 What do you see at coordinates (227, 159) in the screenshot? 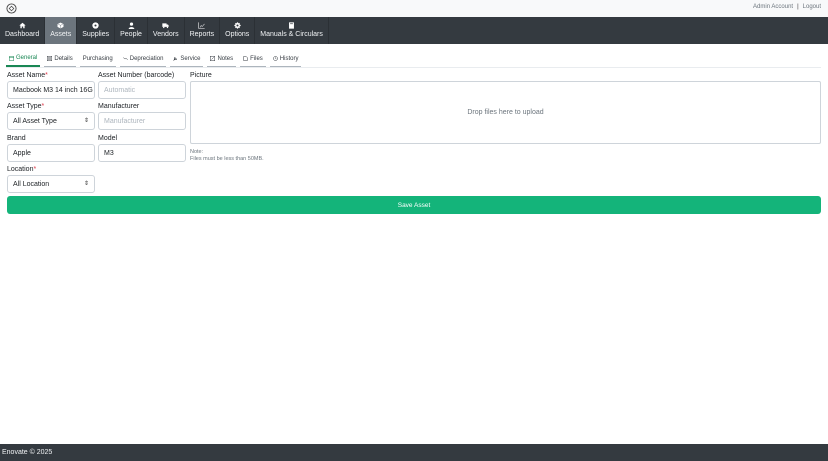
I see `note-text: Files must be less than 50MB.` at bounding box center [227, 159].